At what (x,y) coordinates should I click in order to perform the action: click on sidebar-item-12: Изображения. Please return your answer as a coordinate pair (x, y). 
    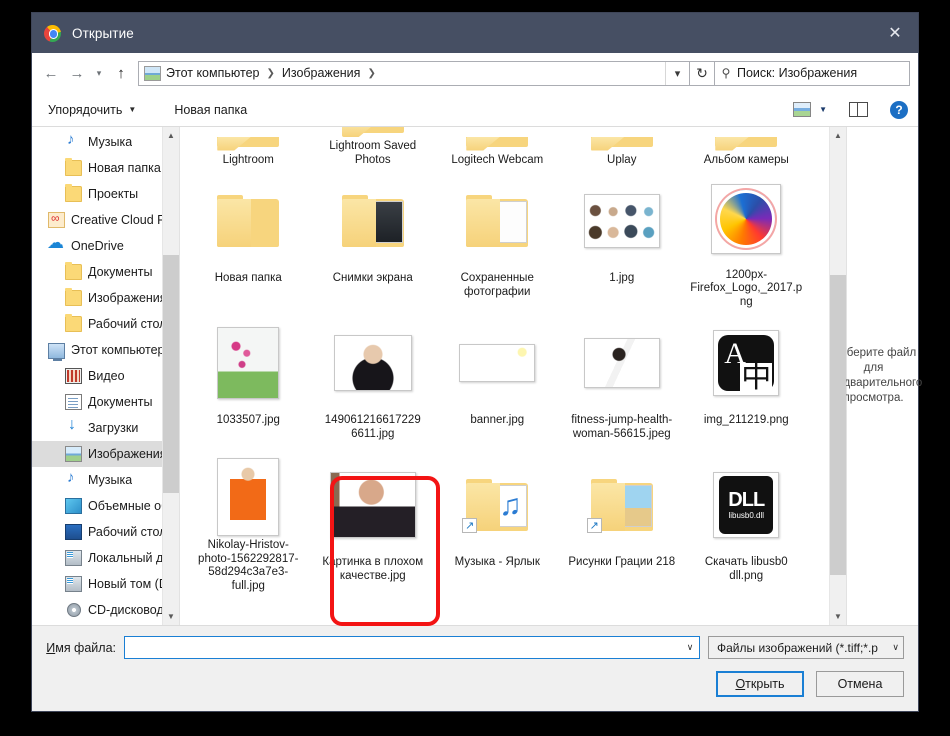
    Looking at the image, I should click on (105, 454).